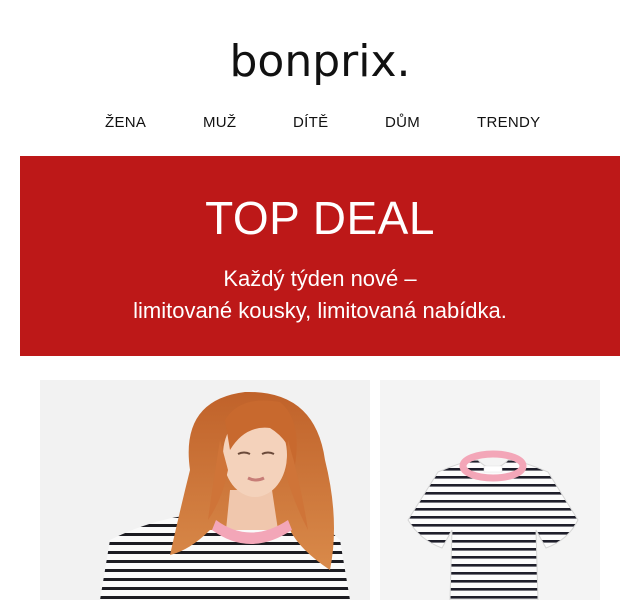  What do you see at coordinates (320, 278) in the screenshot?
I see `banner-subtitle-line1: Každý týden nové –` at bounding box center [320, 278].